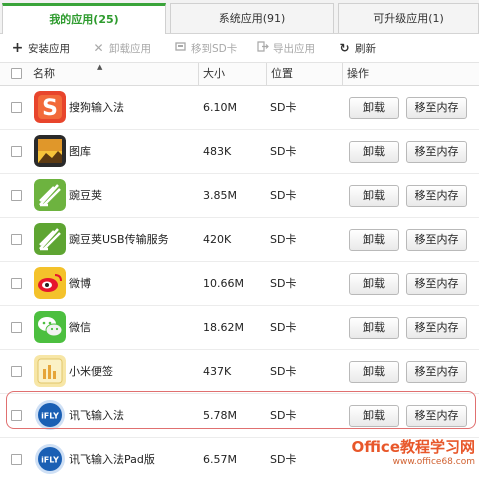 The width and height of the screenshot is (479, 481). Describe the element at coordinates (220, 107) in the screenshot. I see `app-size: 6.10M` at that location.